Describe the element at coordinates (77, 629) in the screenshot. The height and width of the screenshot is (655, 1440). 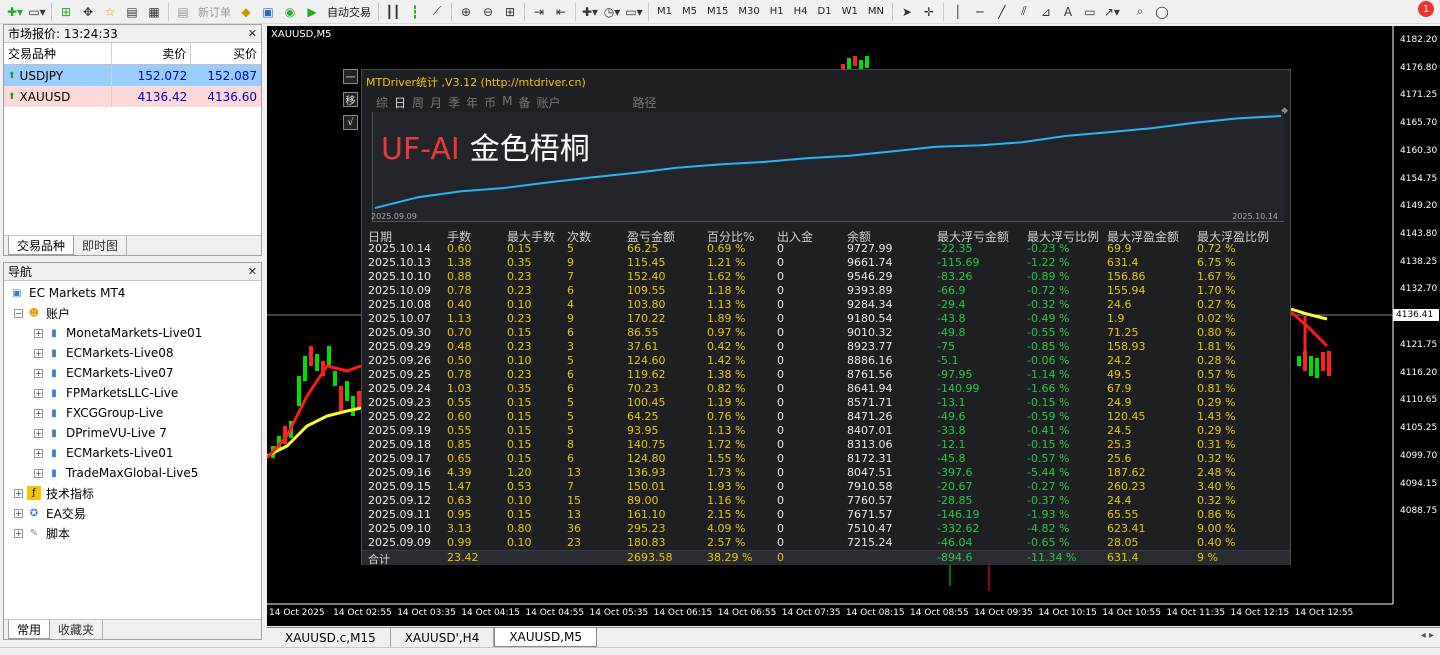
I see `tab-favorites: 收藏夹` at that location.